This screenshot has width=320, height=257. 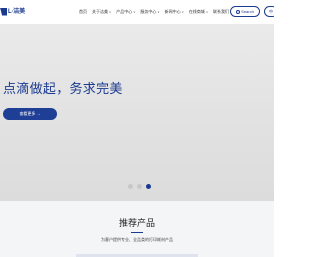 What do you see at coordinates (63, 88) in the screenshot?
I see `hero-title: 点滴做起，务求完美` at bounding box center [63, 88].